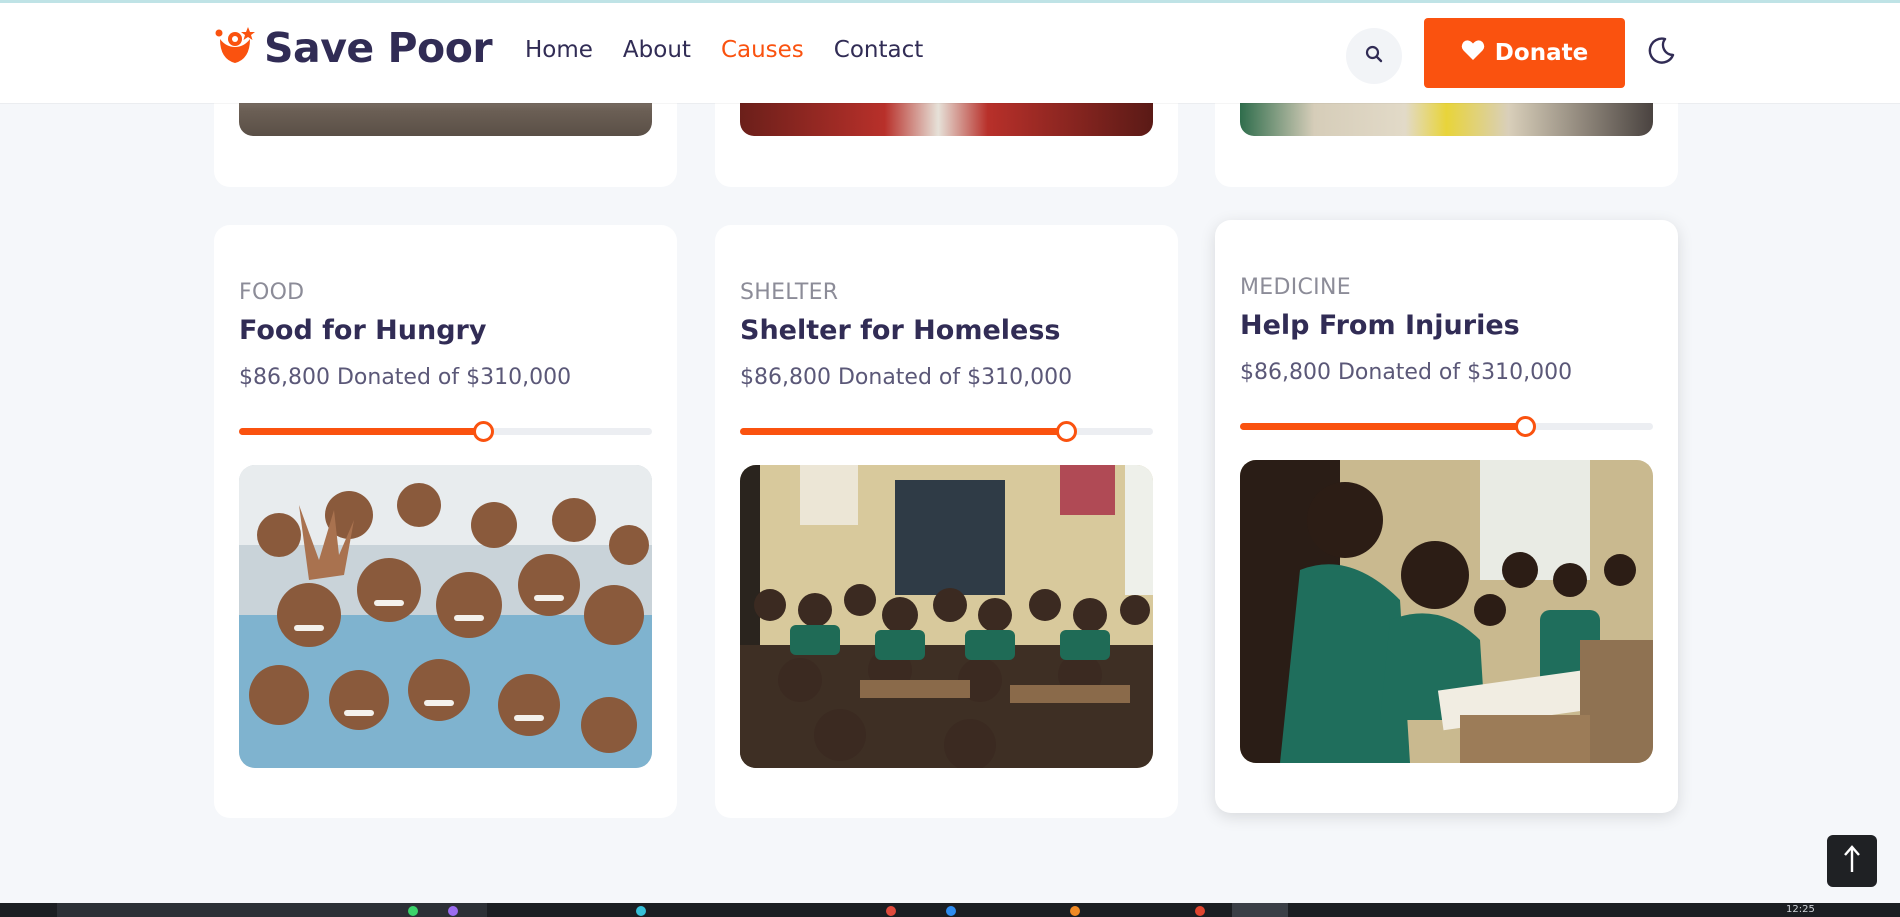  I want to click on moon-icon, so click(1661, 54).